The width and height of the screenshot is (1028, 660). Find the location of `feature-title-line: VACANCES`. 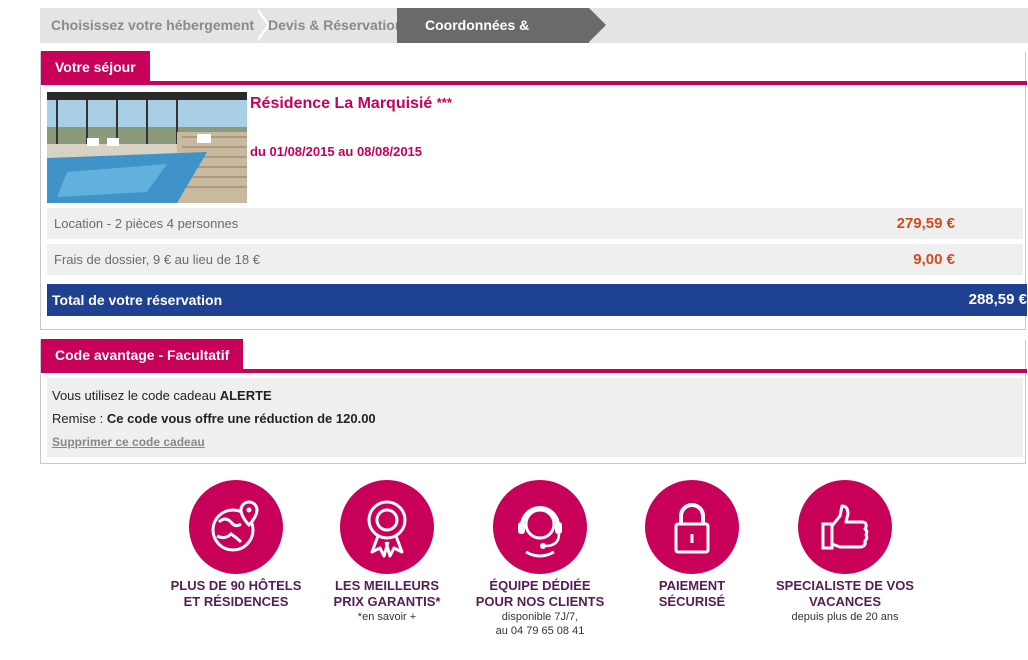

feature-title-line: VACANCES is located at coordinates (845, 601).